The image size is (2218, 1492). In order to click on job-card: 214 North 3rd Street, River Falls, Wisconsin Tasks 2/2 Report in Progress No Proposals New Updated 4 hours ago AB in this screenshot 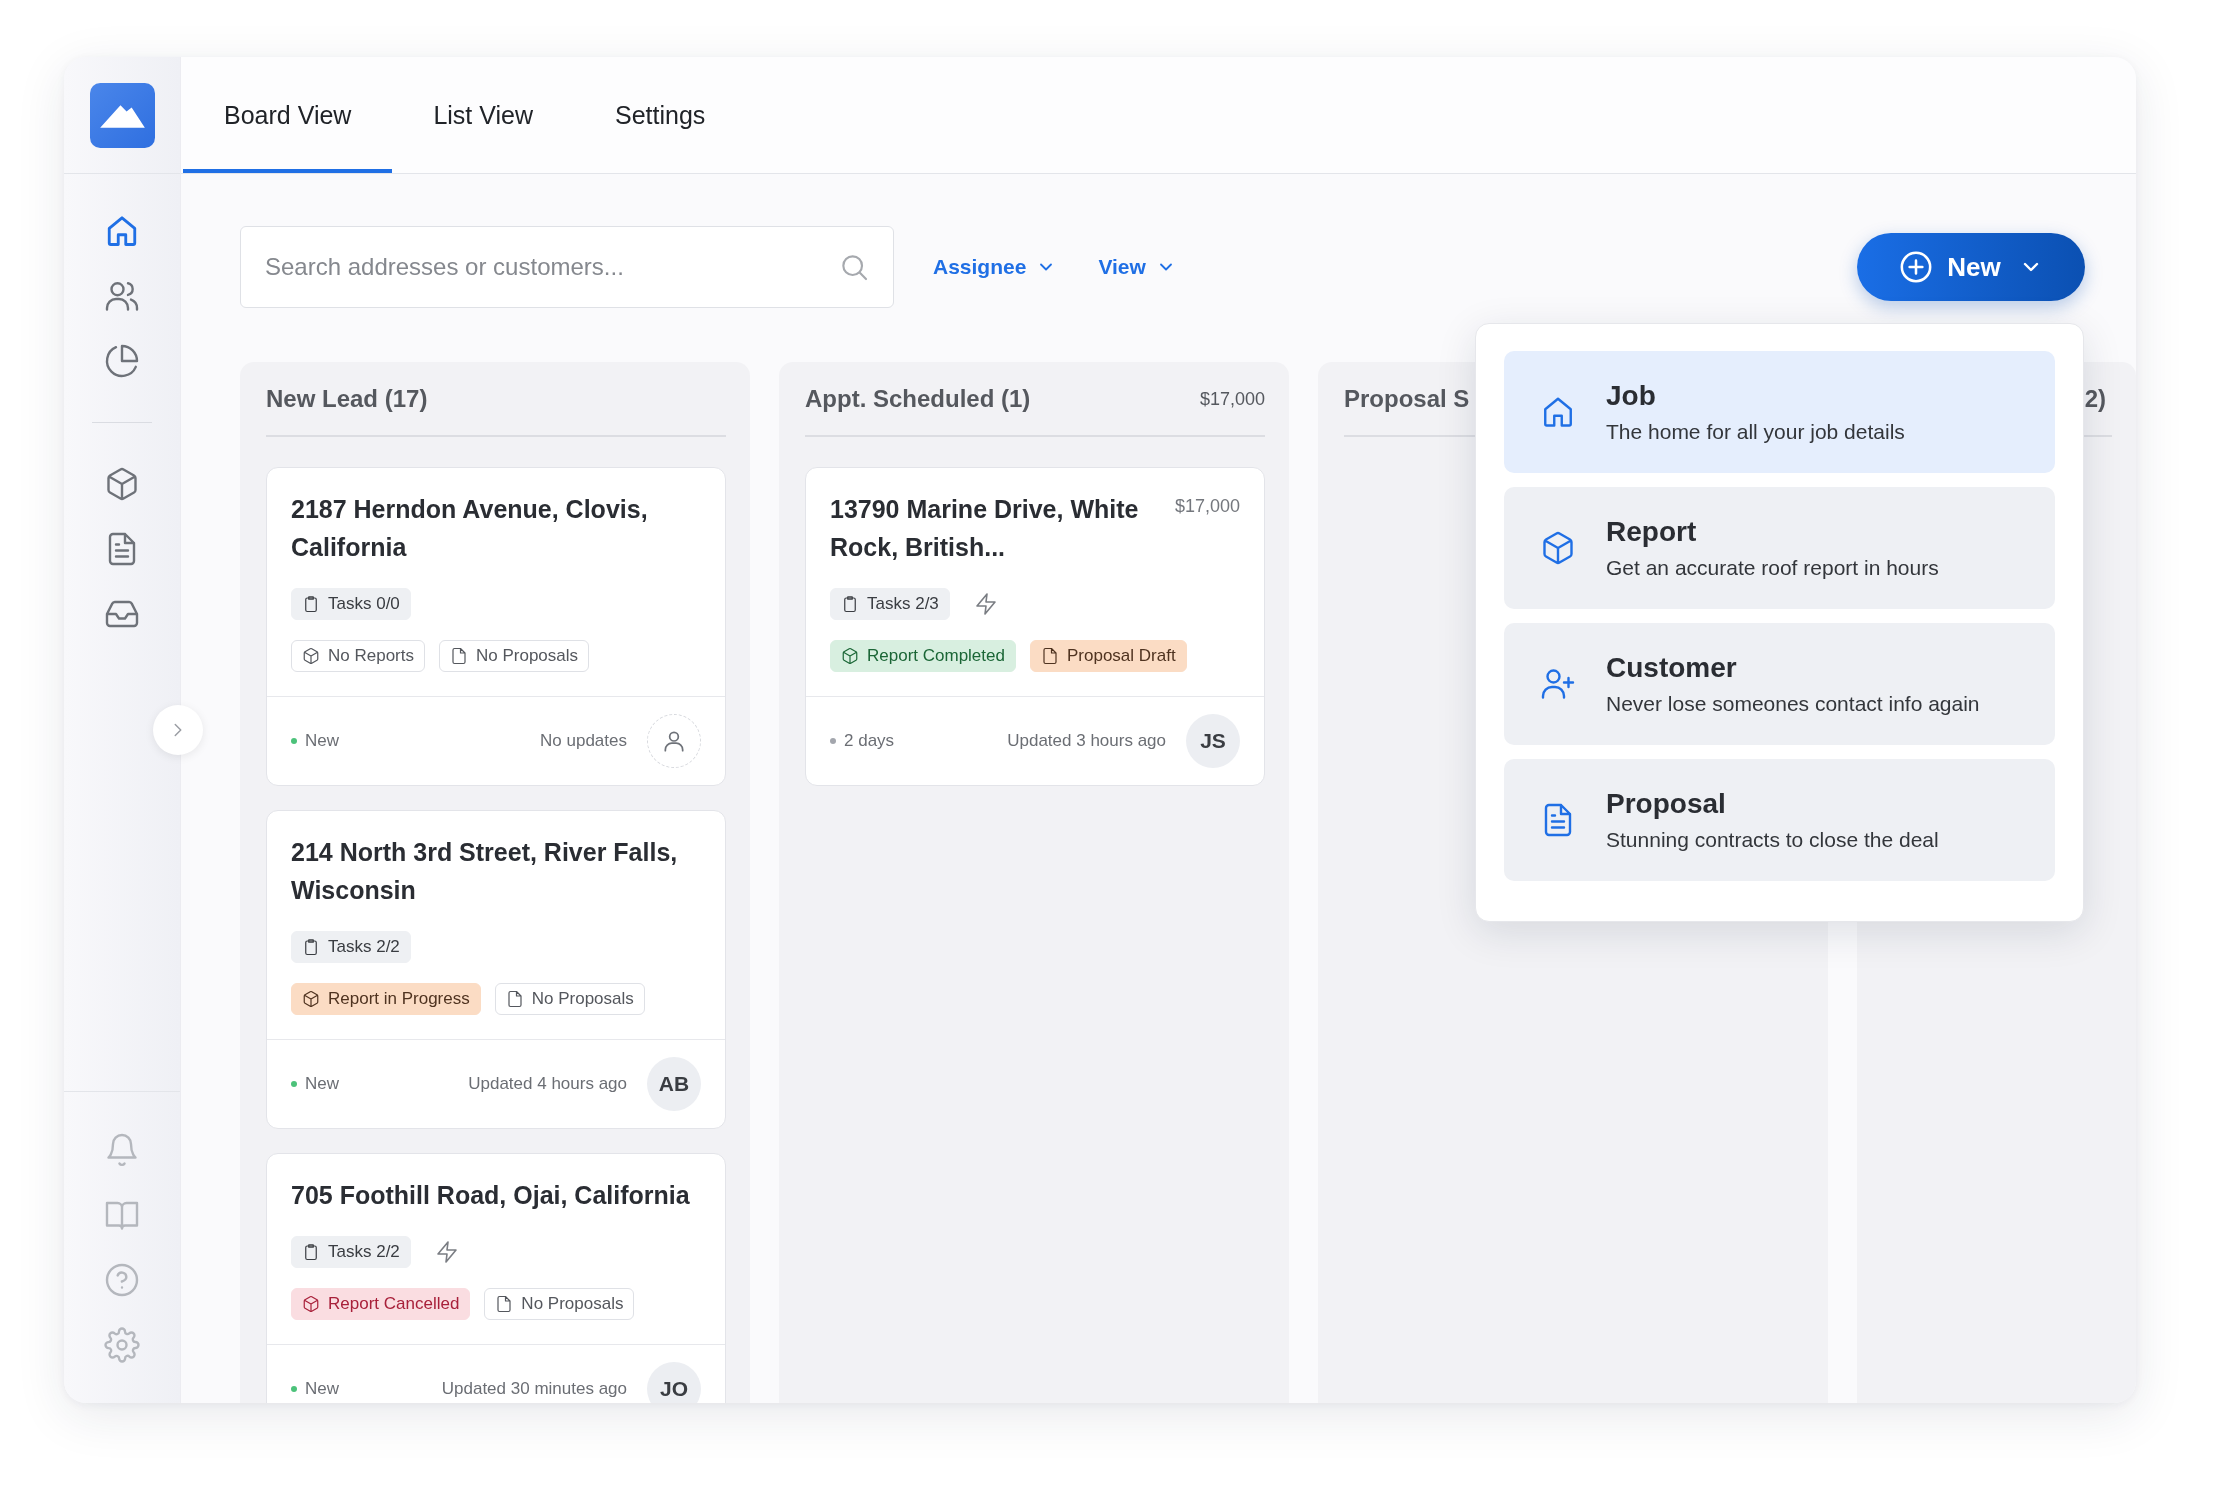, I will do `click(496, 969)`.